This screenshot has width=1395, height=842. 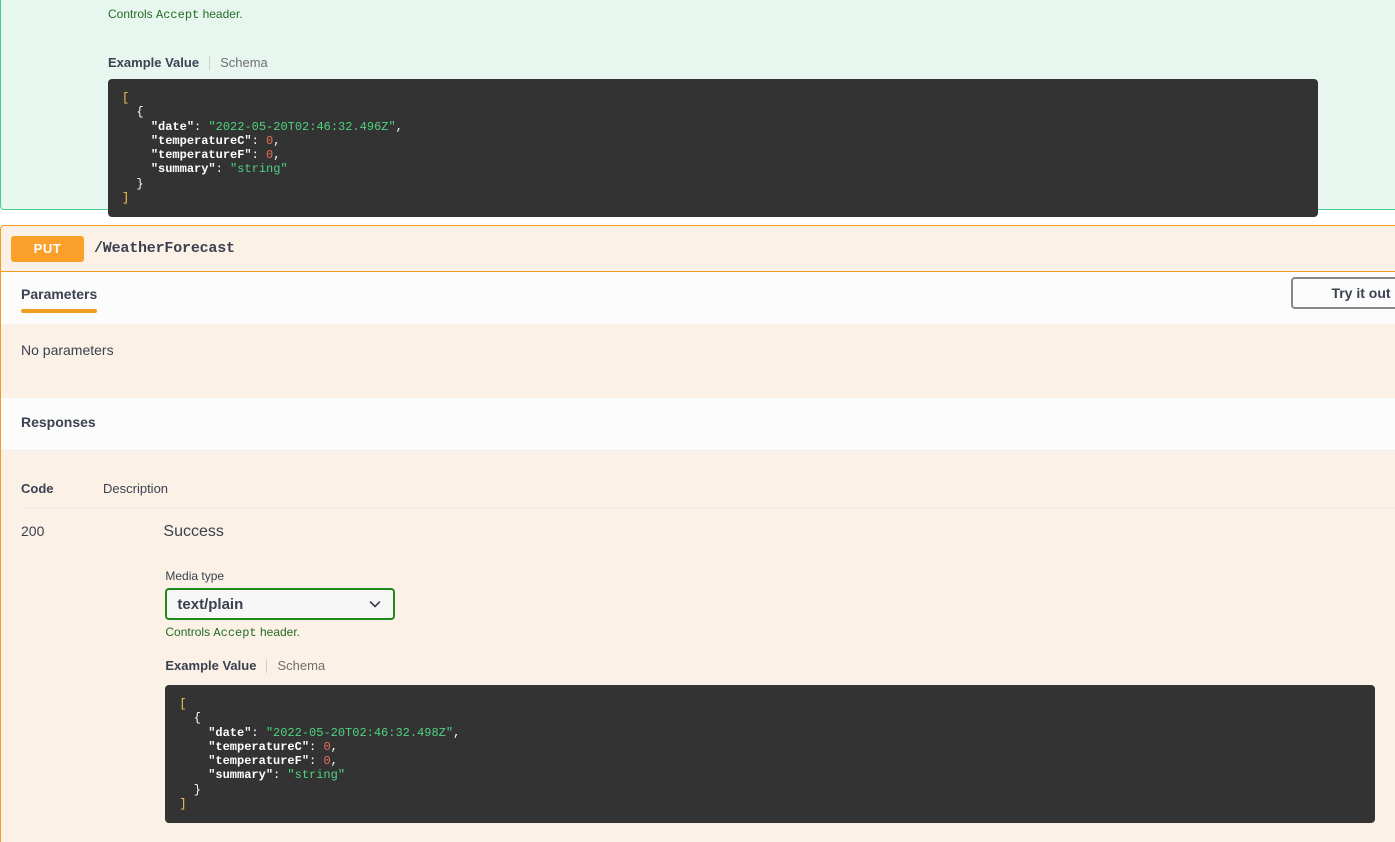 I want to click on http-method-badge-put: PUT, so click(x=47, y=248).